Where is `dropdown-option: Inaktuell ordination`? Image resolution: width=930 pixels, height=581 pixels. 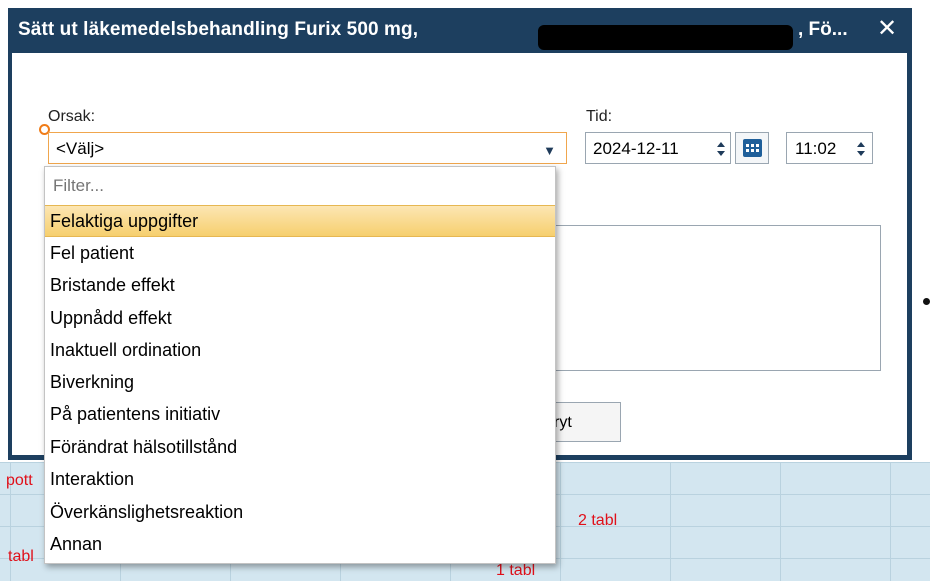
dropdown-option: Inaktuell ordination is located at coordinates (300, 351).